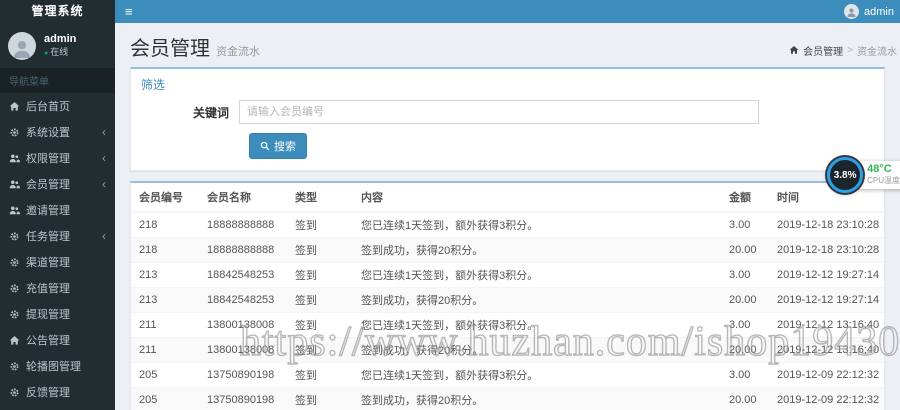 This screenshot has height=410, width=900. I want to click on column-header: 会员编号, so click(165, 198).